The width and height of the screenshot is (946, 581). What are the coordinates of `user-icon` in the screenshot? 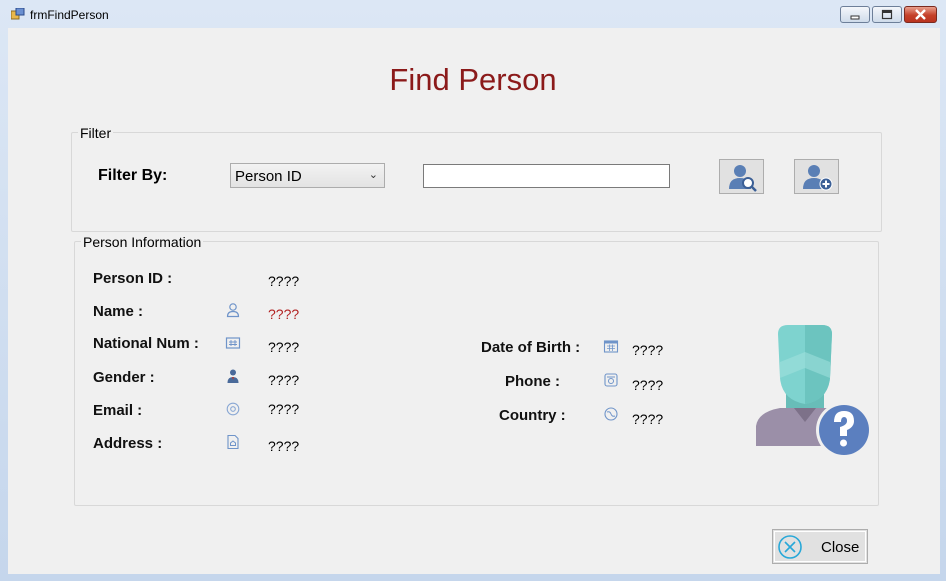 It's located at (233, 310).